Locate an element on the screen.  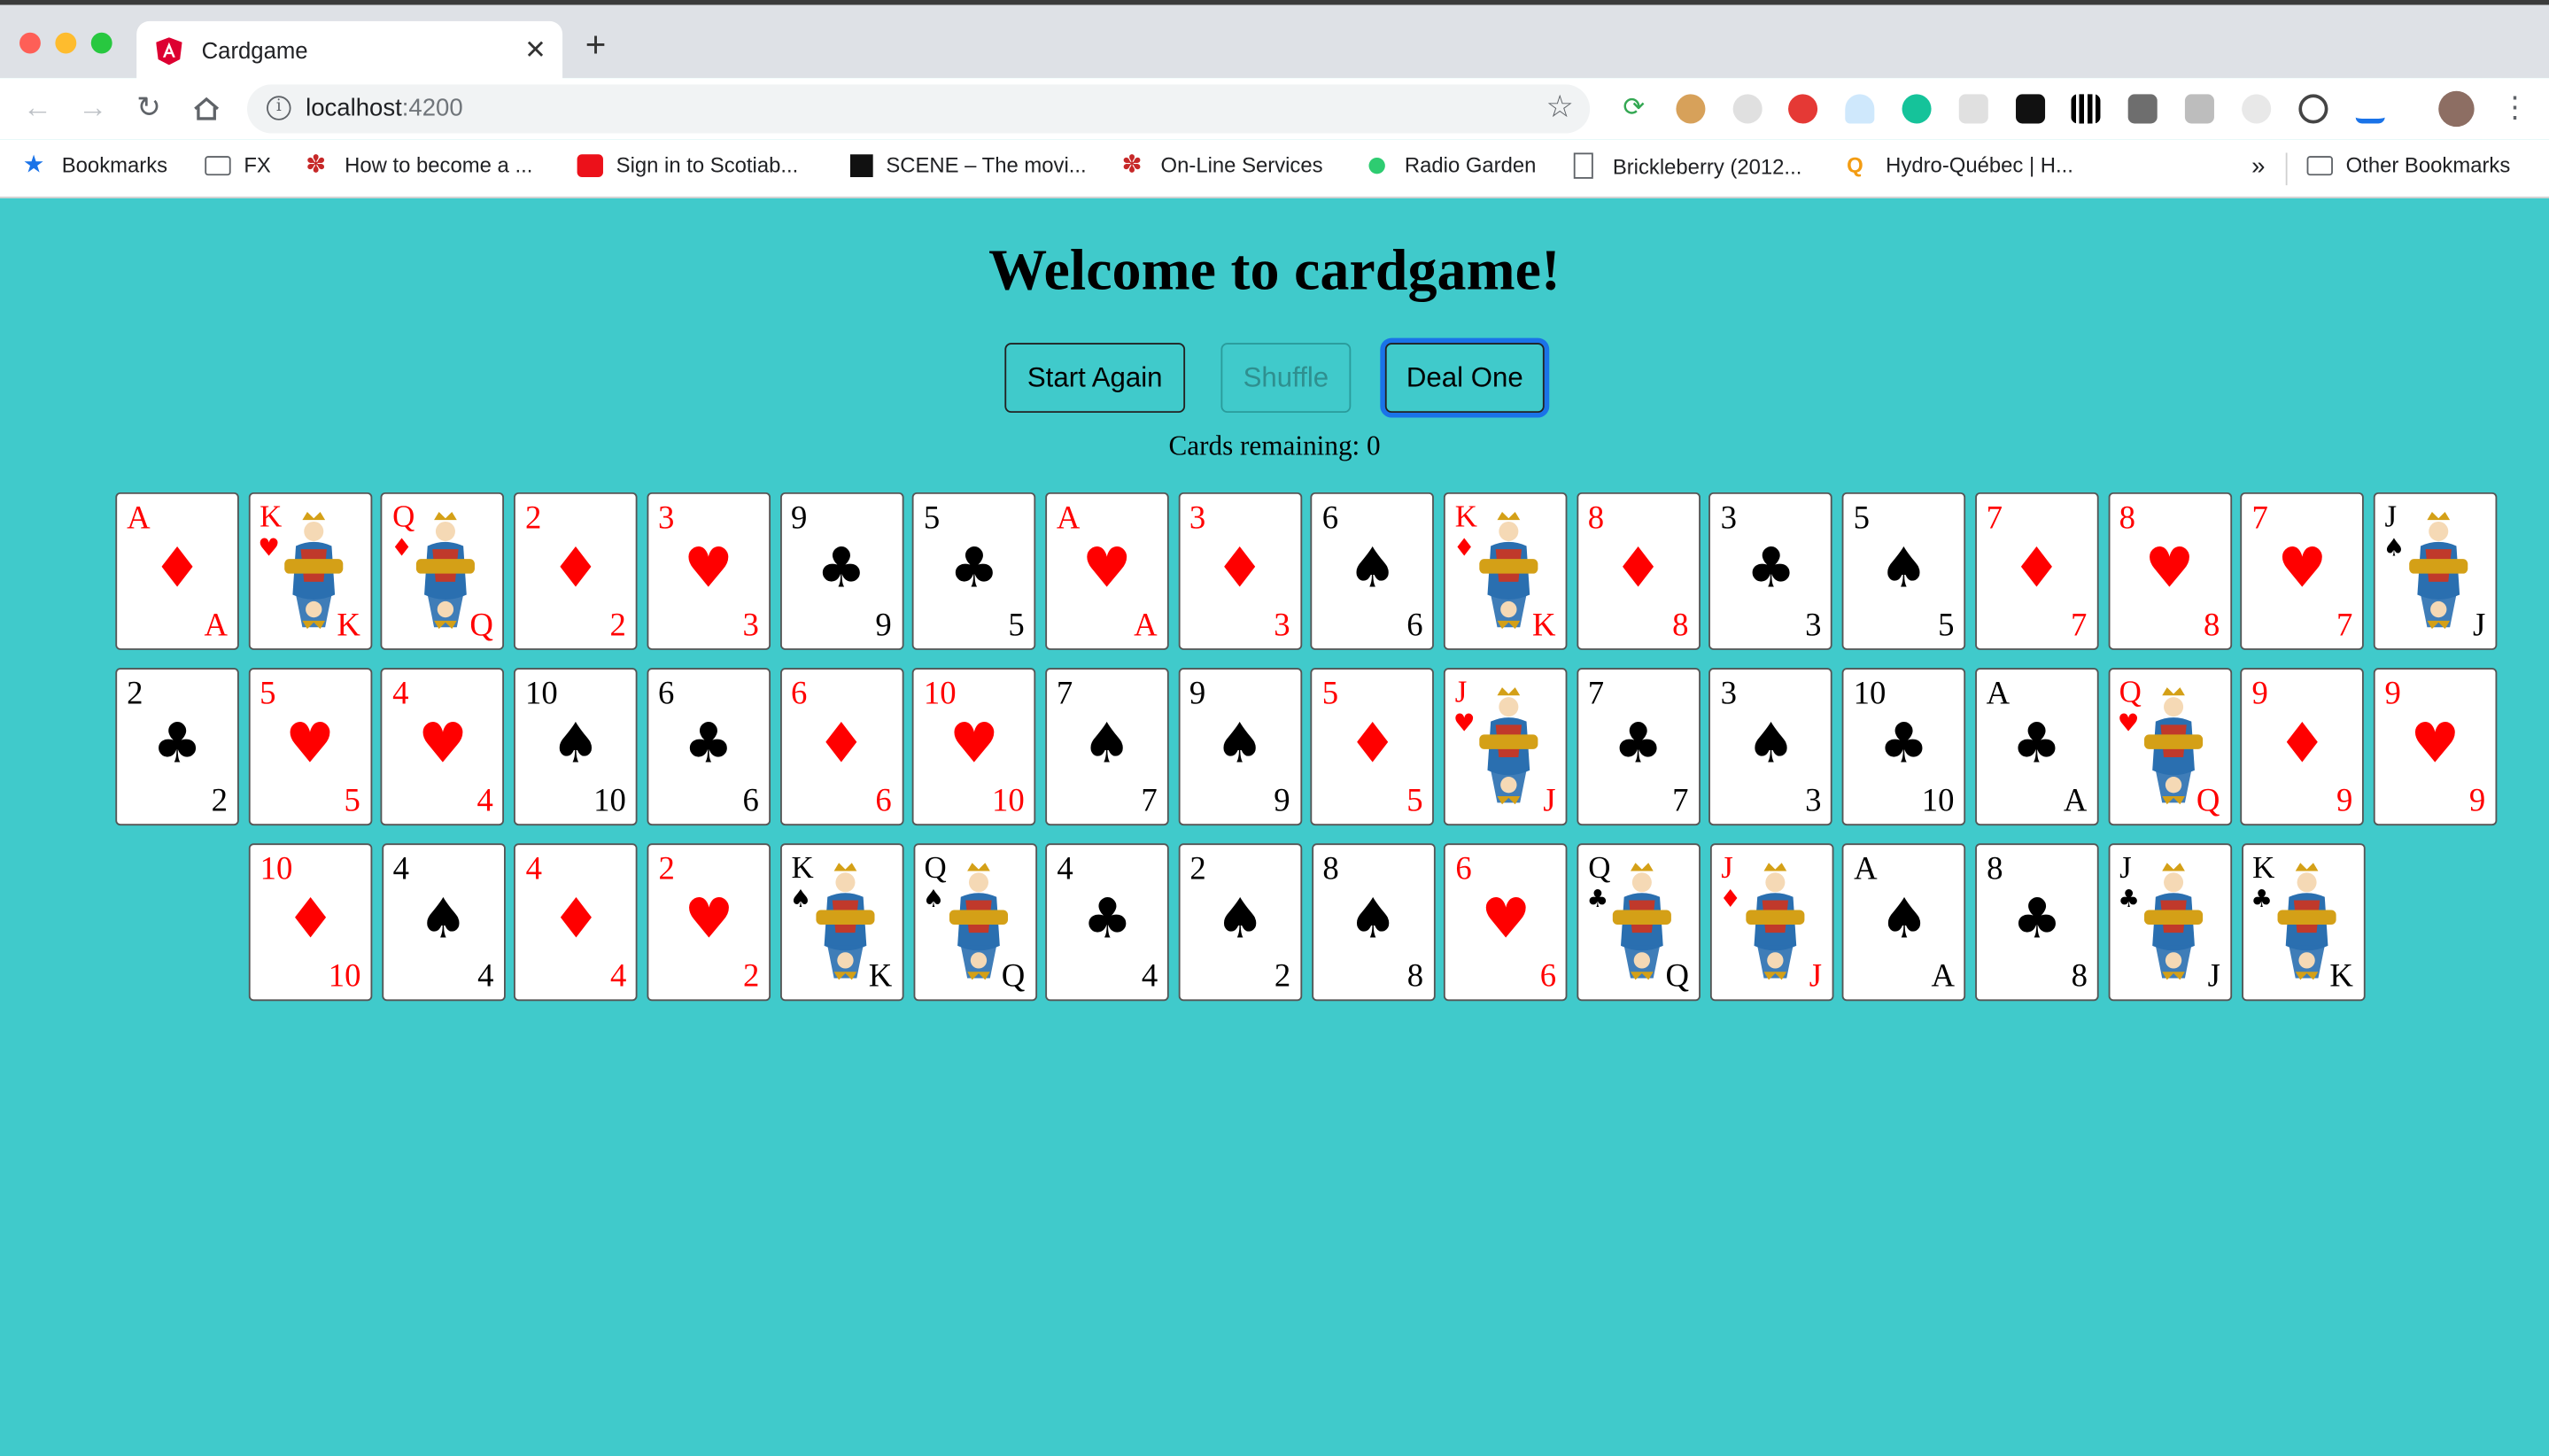
cookie-extension-icon is located at coordinates (1691, 109).